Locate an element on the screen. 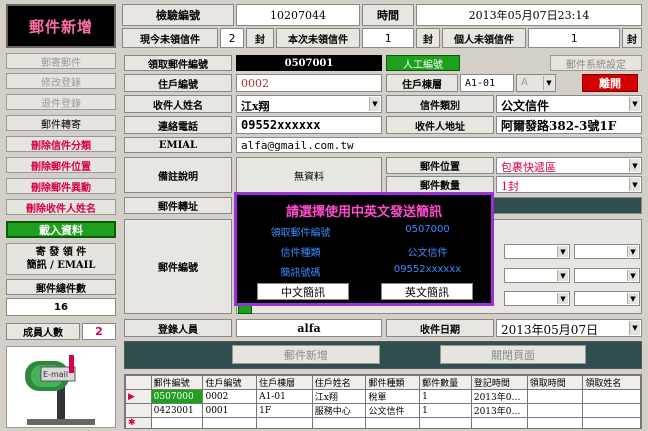 The height and width of the screenshot is (431, 648). sms-email-button: 寄 發 領 件 簡訊 / EMAIL is located at coordinates (61, 259).